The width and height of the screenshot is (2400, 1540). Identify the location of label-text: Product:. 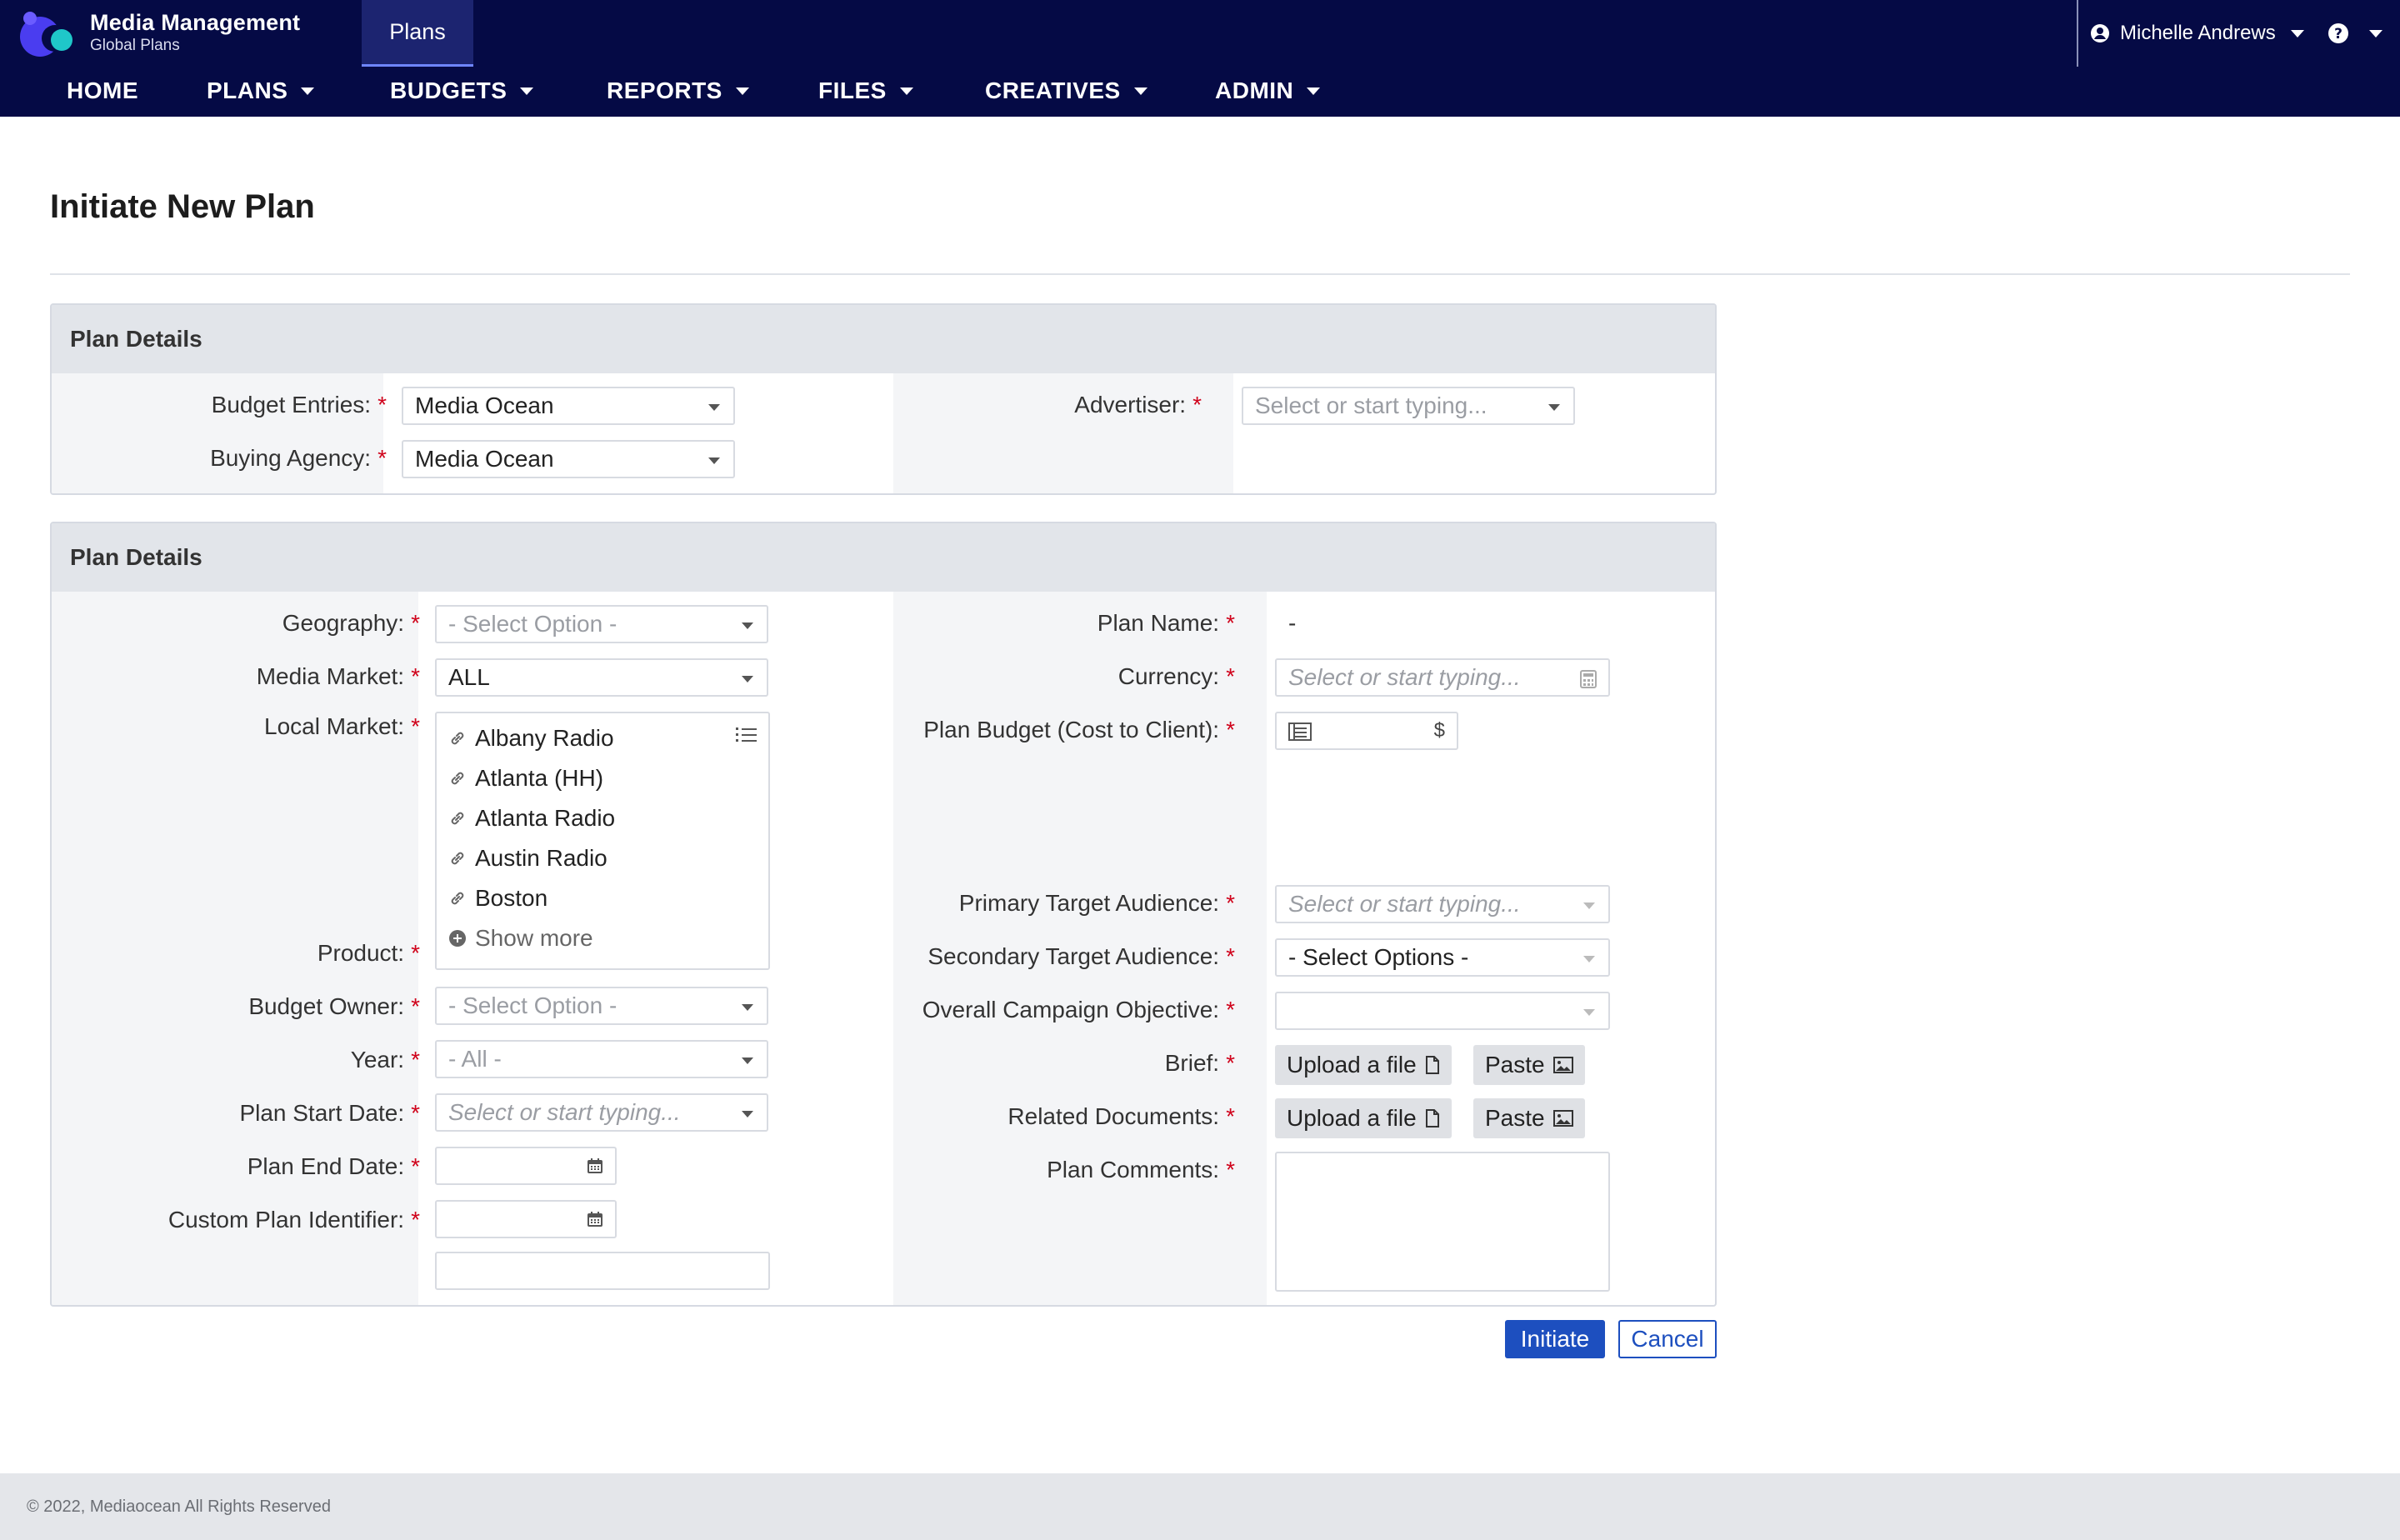
(361, 953).